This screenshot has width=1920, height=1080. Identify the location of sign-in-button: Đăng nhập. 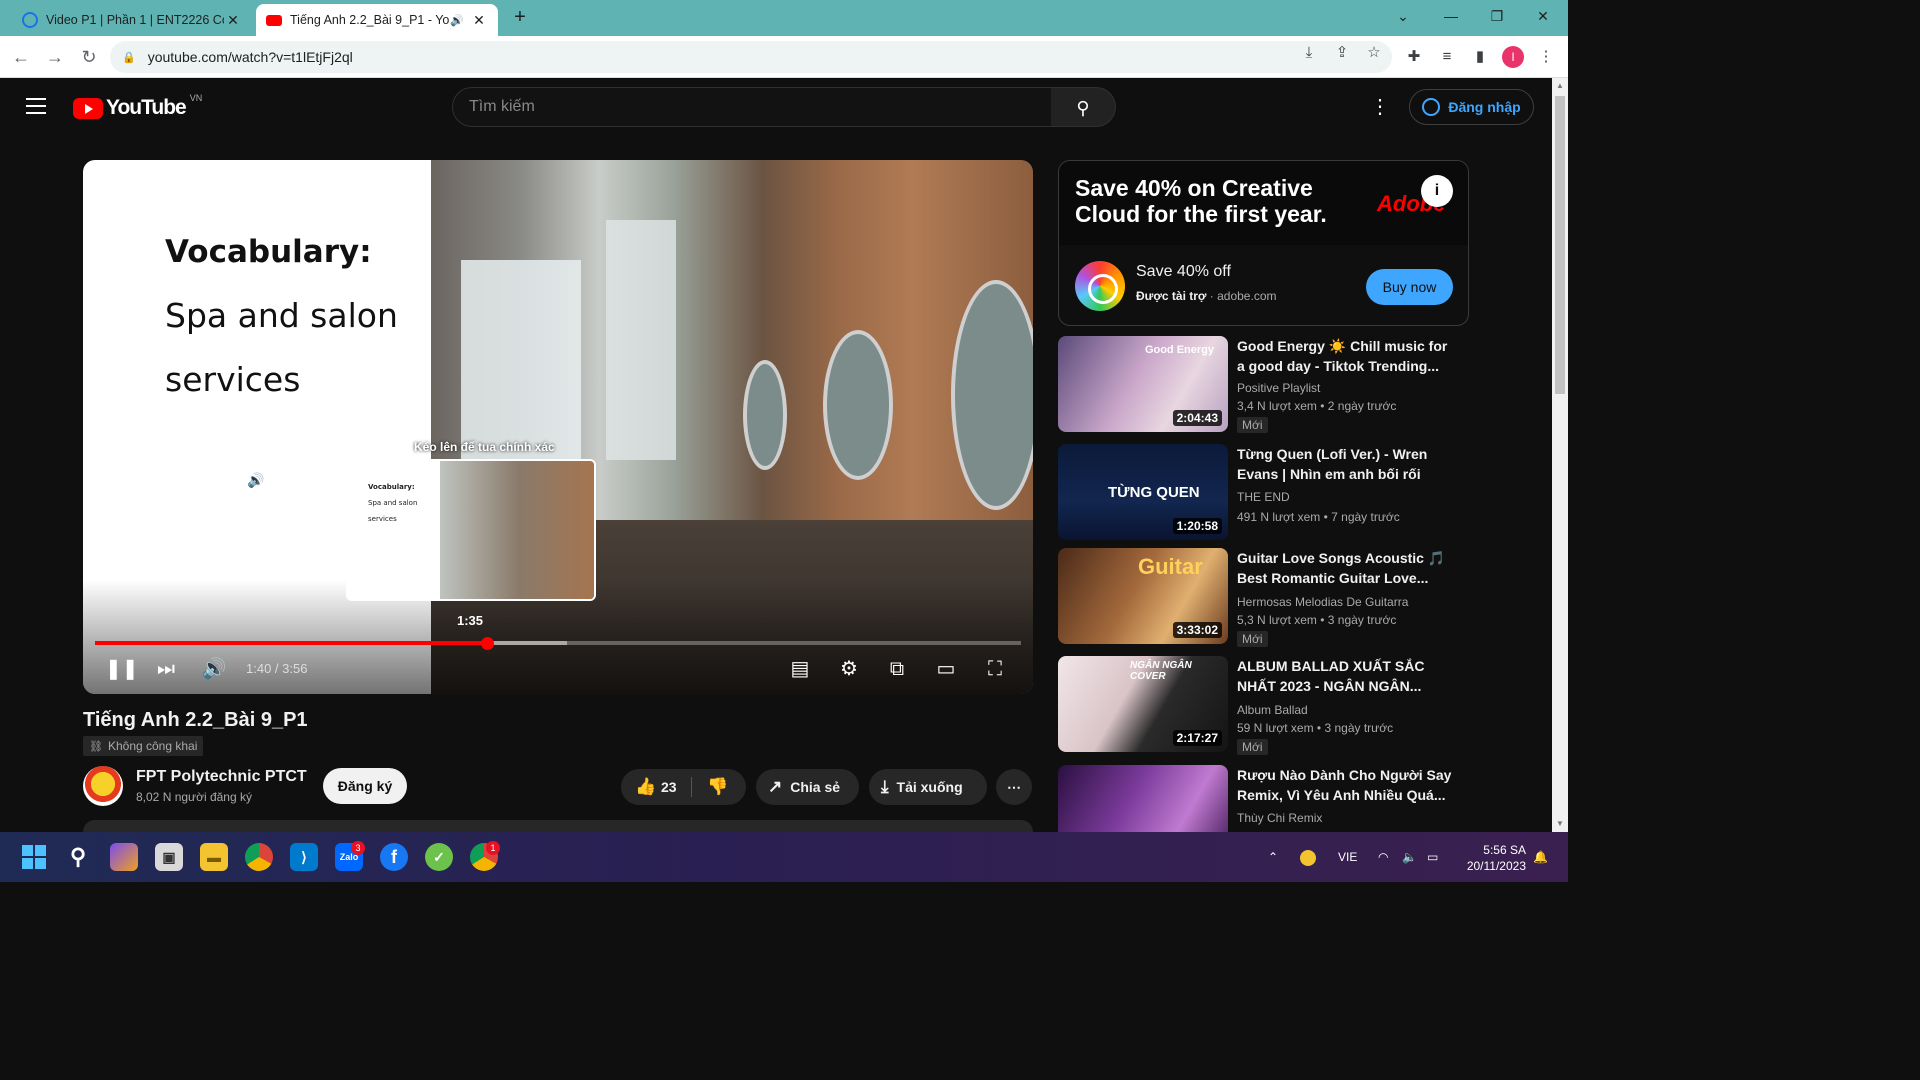
(1471, 107).